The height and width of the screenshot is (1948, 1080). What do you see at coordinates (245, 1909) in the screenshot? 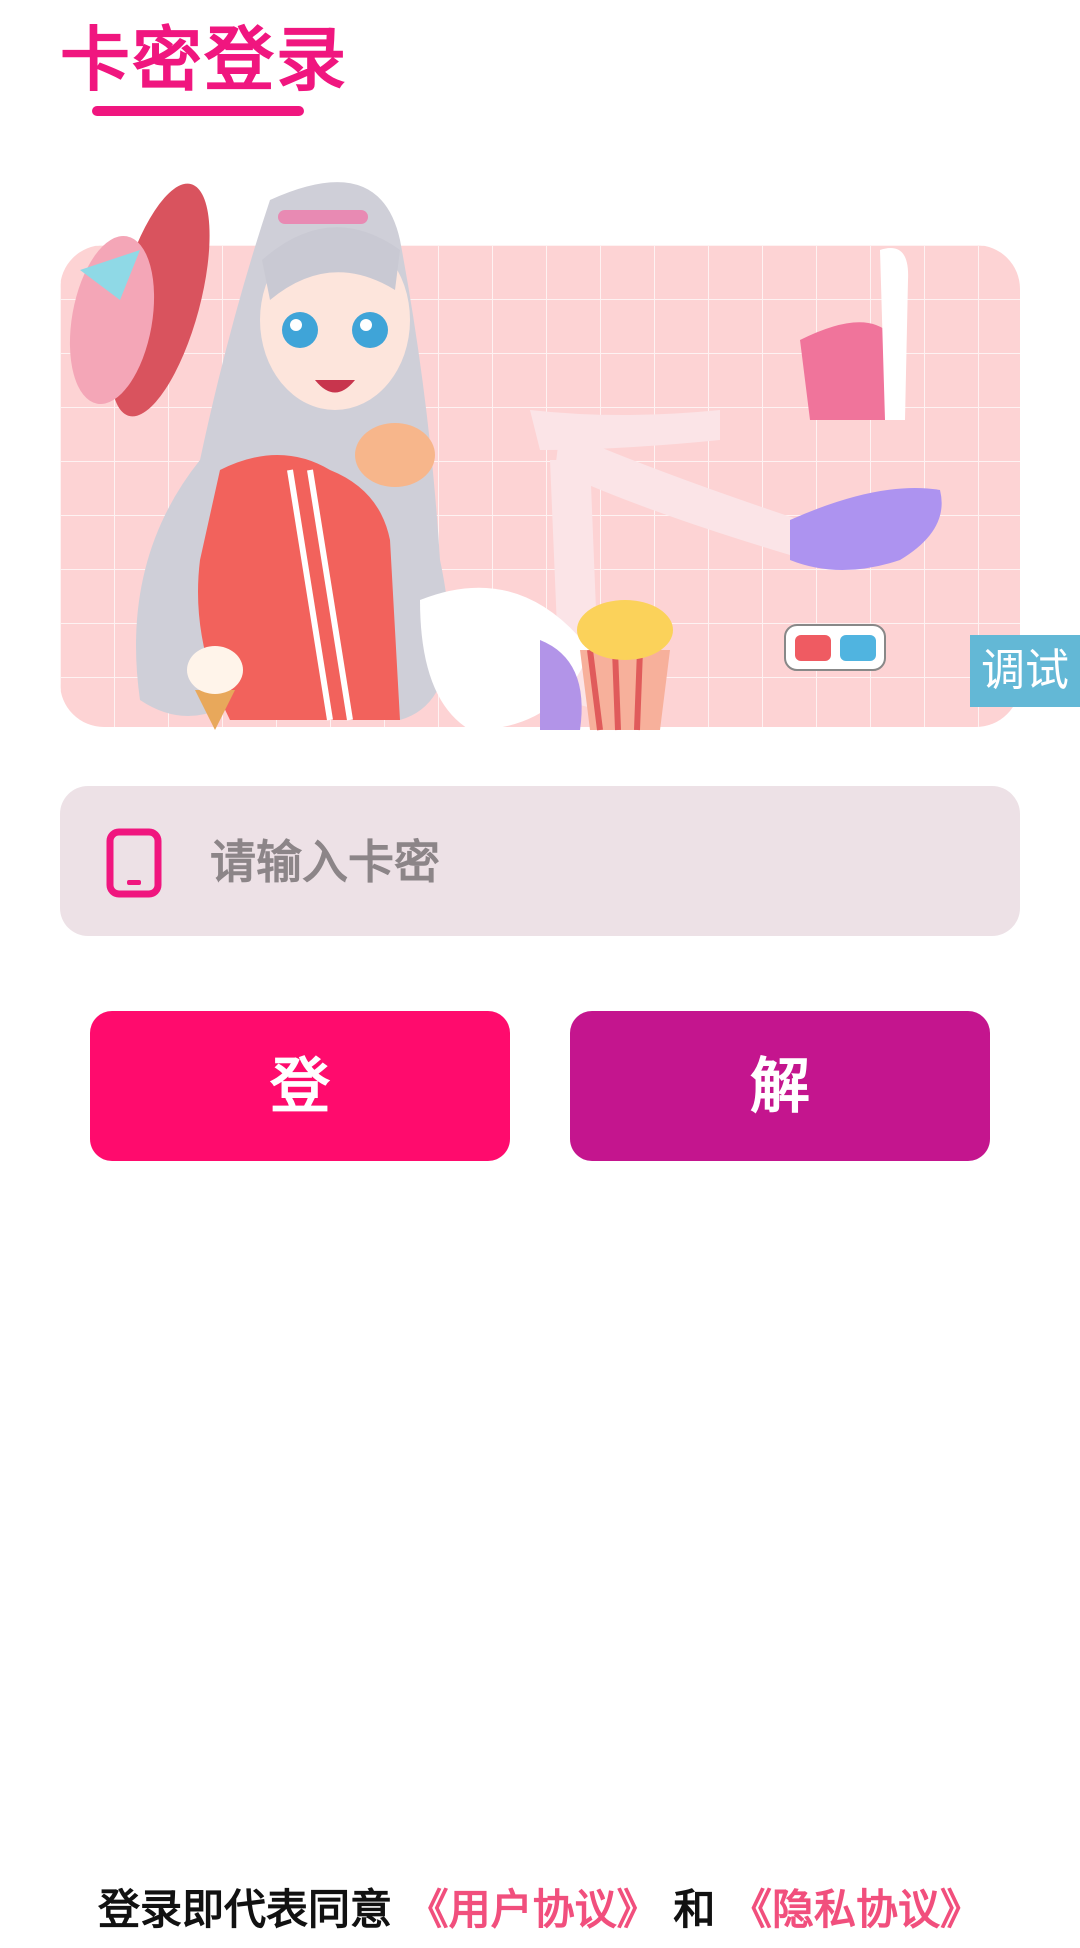
I see `agreement-prefix: 登录即代表同意` at bounding box center [245, 1909].